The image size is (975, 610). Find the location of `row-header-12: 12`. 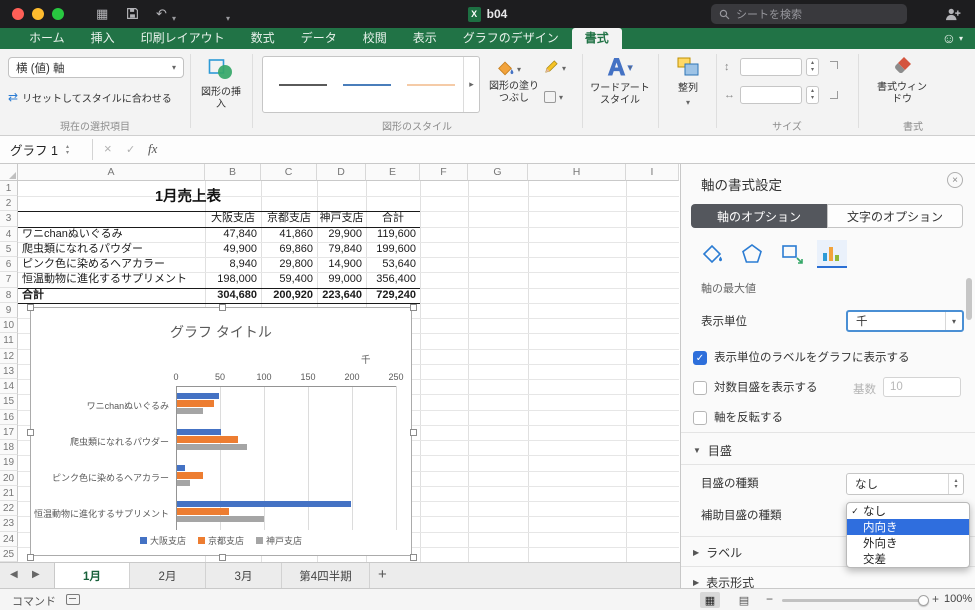

row-header-12: 12 is located at coordinates (9, 356).